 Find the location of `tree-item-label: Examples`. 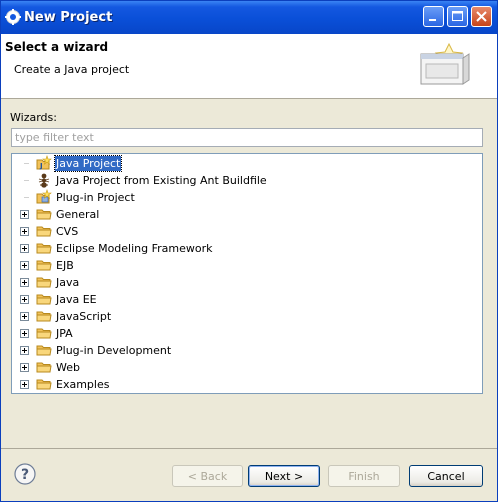

tree-item-label: Examples is located at coordinates (83, 384).